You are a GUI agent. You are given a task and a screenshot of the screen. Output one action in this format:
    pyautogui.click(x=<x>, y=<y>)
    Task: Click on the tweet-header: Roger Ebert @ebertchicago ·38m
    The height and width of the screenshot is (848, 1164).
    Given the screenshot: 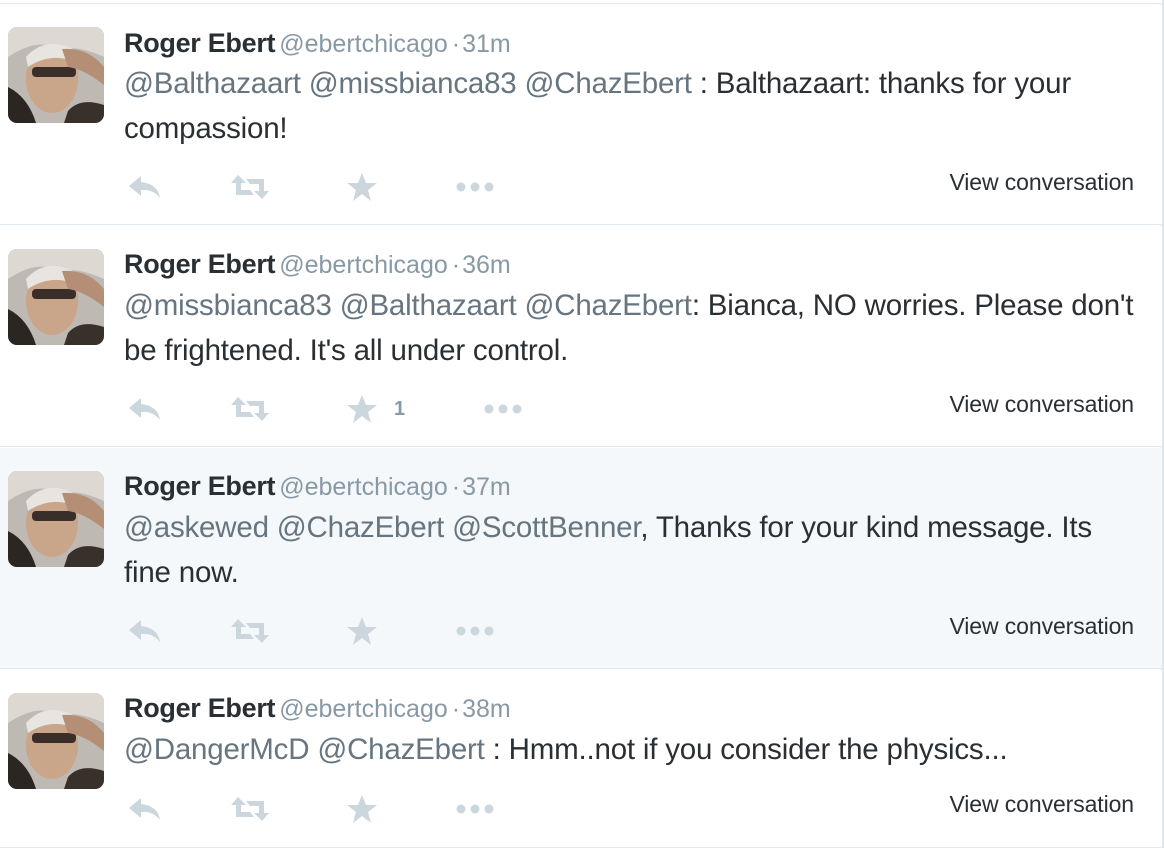 What is the action you would take?
    pyautogui.click(x=317, y=710)
    